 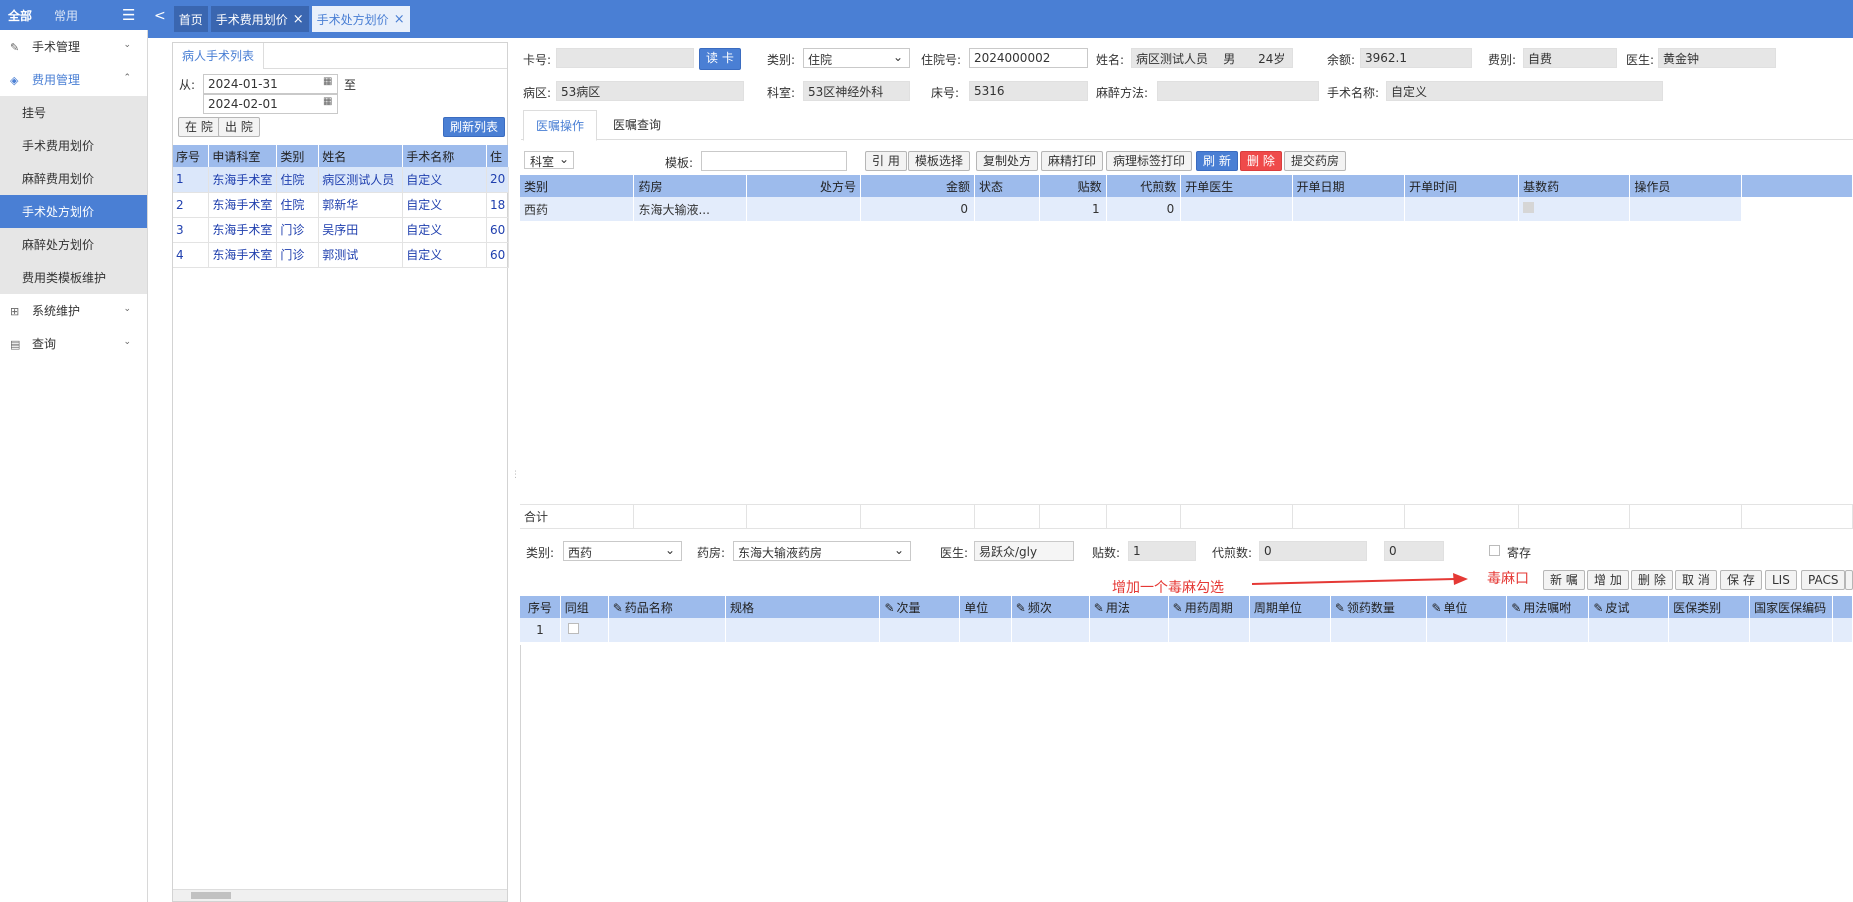 What do you see at coordinates (341, 255) in the screenshot?
I see `table-row: 4 东海手术室 门诊 郭测试 自定义 60` at bounding box center [341, 255].